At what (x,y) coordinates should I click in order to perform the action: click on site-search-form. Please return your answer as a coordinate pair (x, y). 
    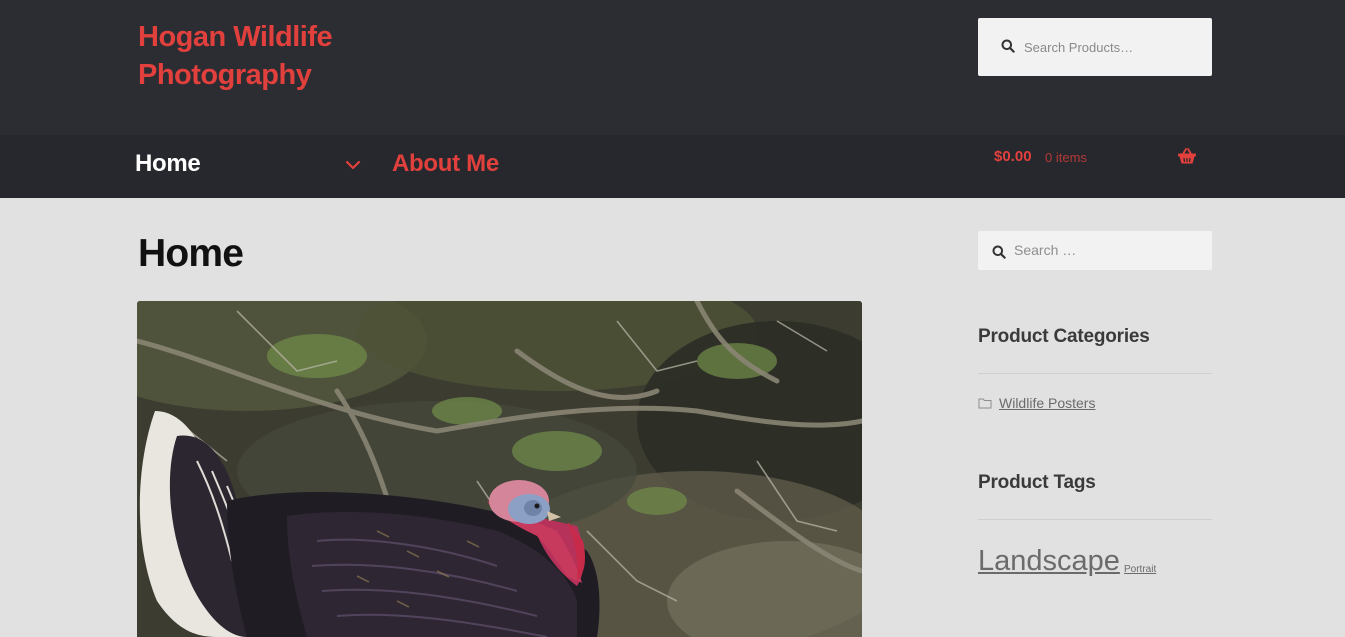
    Looking at the image, I should click on (1095, 250).